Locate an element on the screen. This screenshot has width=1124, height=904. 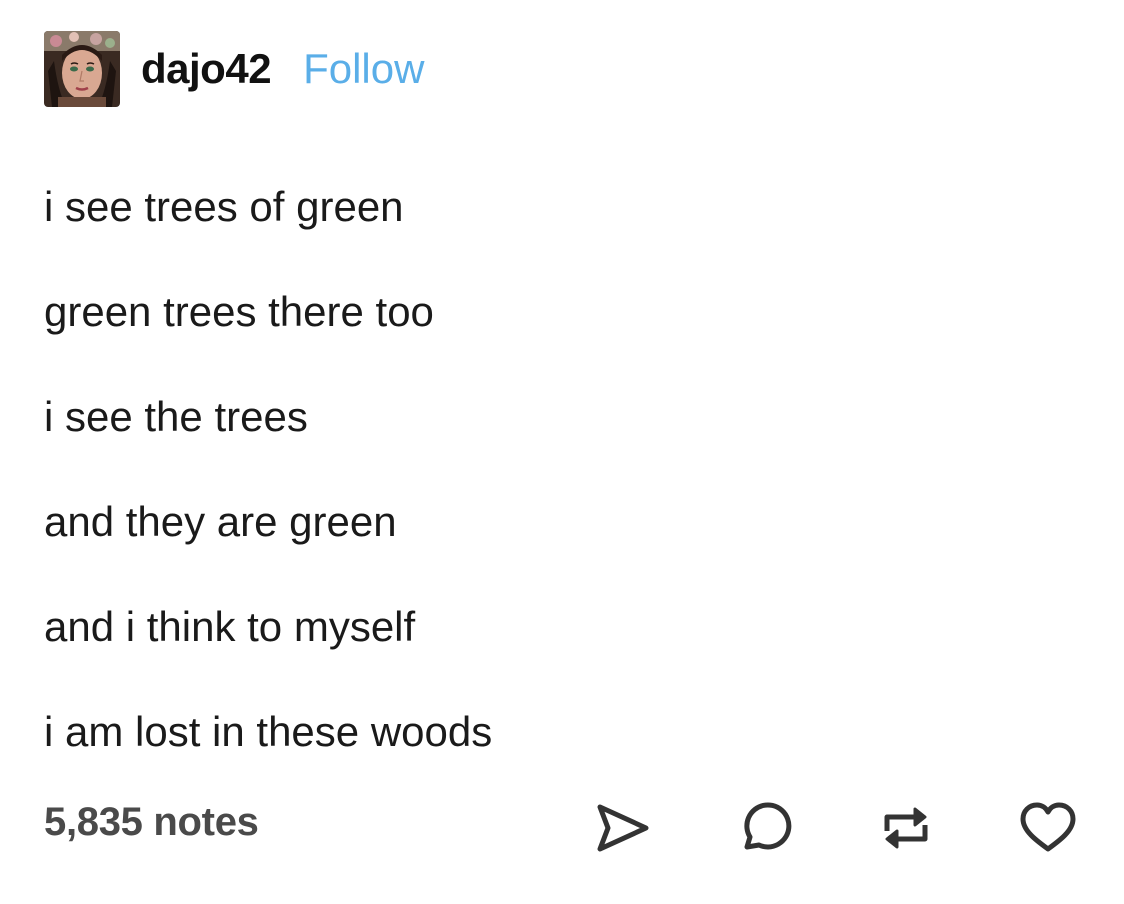
post-line: i am lost in these woods is located at coordinates (268, 731).